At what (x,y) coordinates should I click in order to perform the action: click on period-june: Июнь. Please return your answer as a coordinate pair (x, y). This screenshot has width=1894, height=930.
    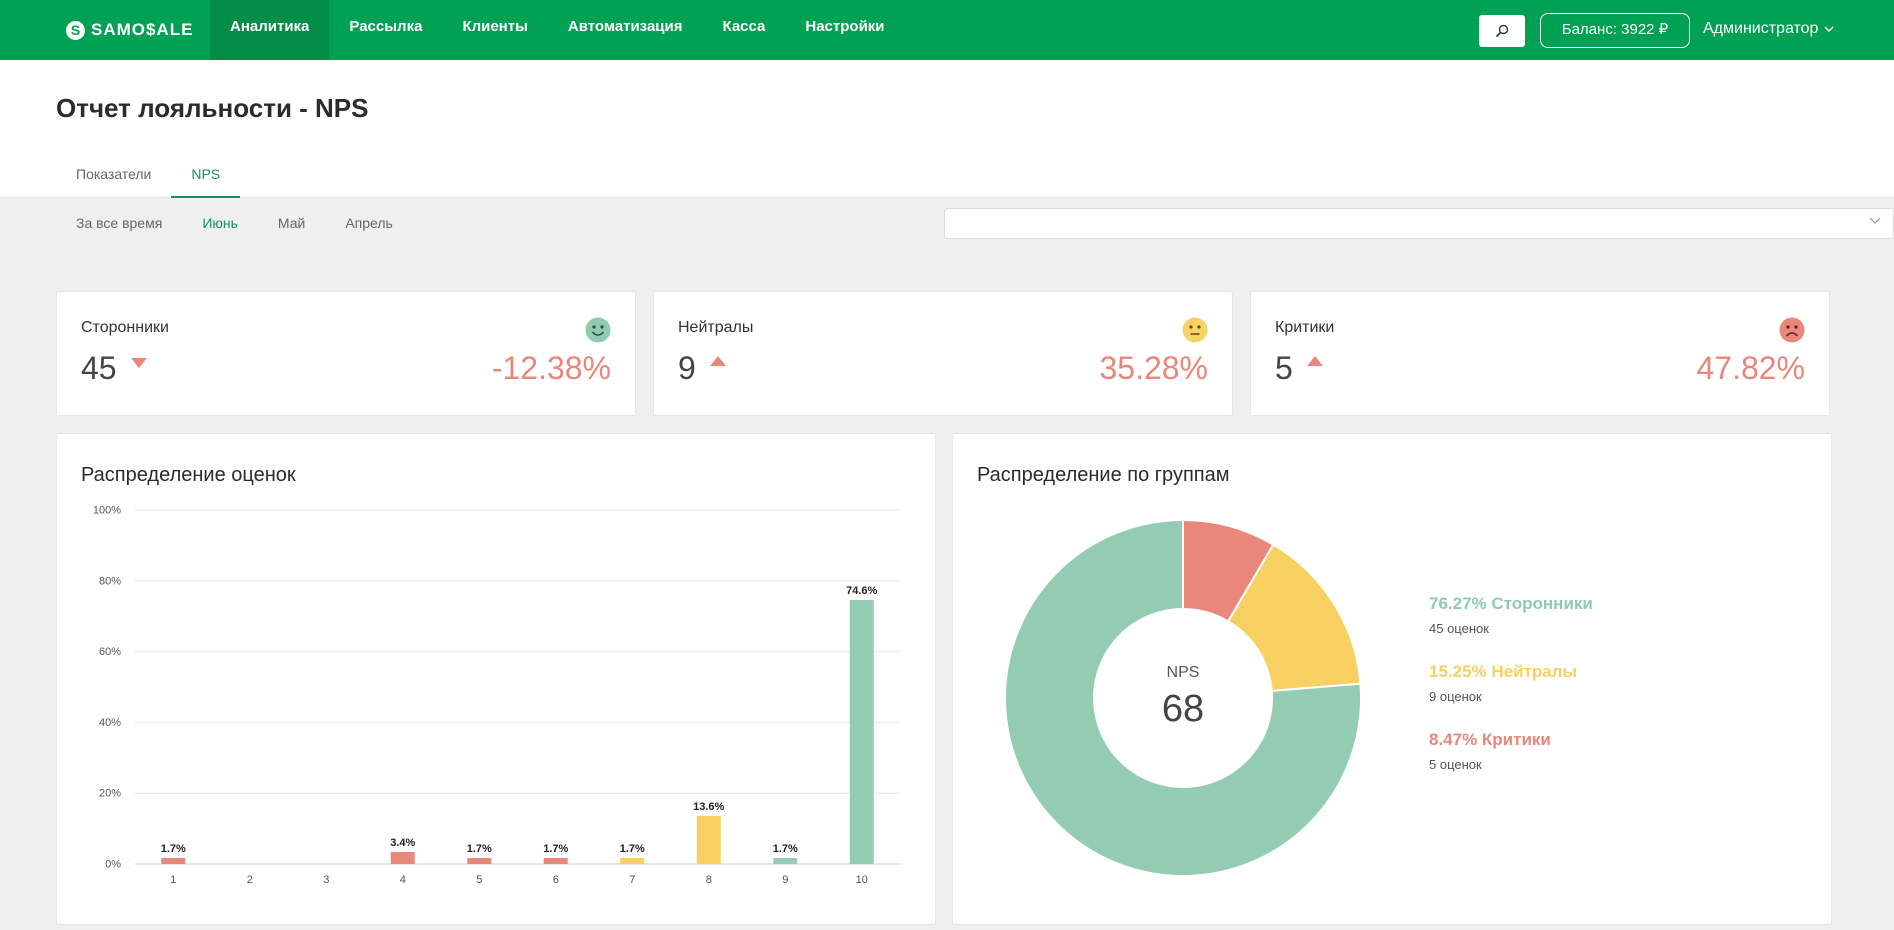
    Looking at the image, I should click on (220, 223).